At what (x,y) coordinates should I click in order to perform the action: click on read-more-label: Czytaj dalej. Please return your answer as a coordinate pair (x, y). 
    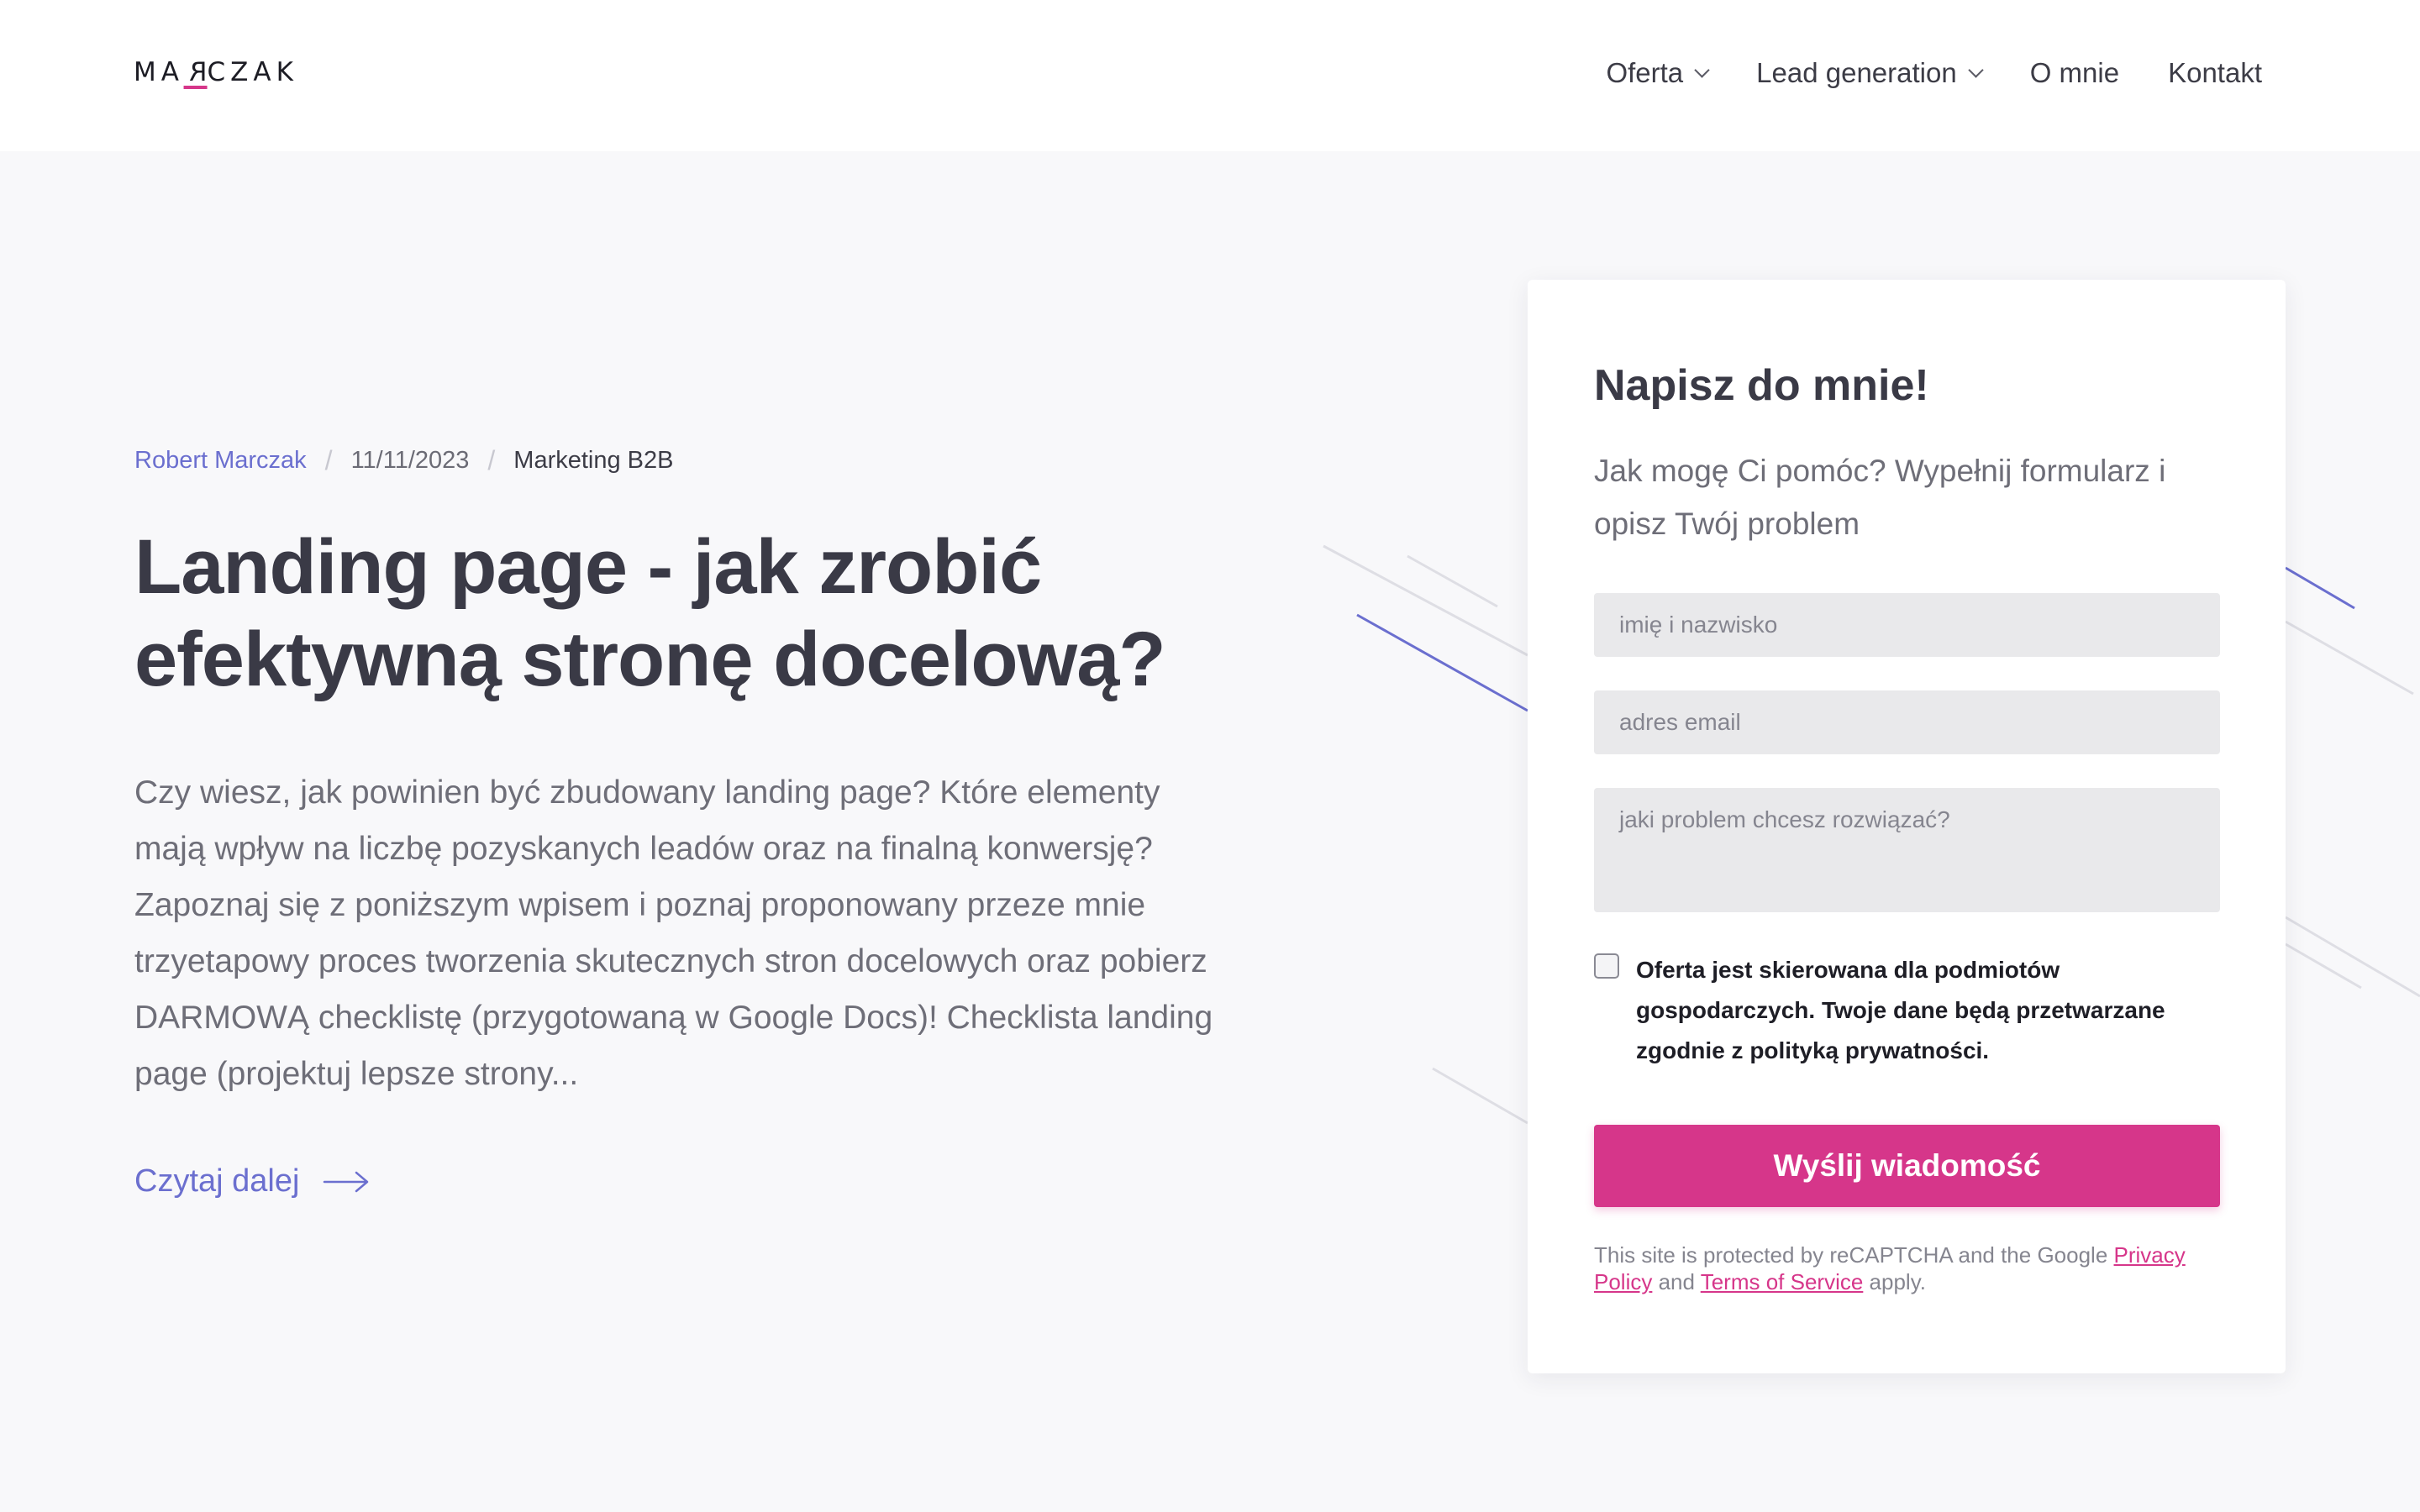
    Looking at the image, I should click on (217, 1181).